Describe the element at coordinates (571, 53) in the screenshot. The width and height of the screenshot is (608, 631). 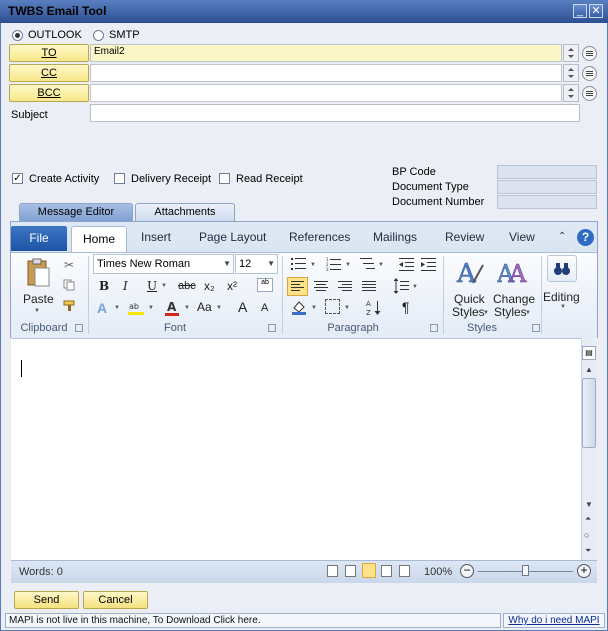
I see `to-spinner` at that location.